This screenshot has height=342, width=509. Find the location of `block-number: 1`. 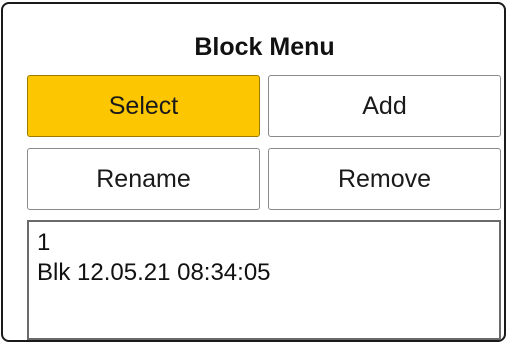

block-number: 1 is located at coordinates (44, 242).